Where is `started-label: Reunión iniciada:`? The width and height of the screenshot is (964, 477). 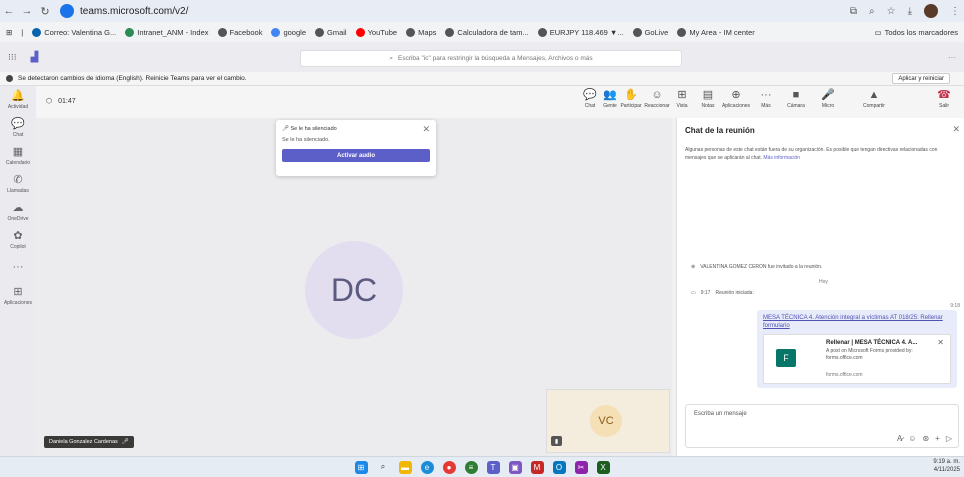 started-label: Reunión iniciada: is located at coordinates (734, 293).